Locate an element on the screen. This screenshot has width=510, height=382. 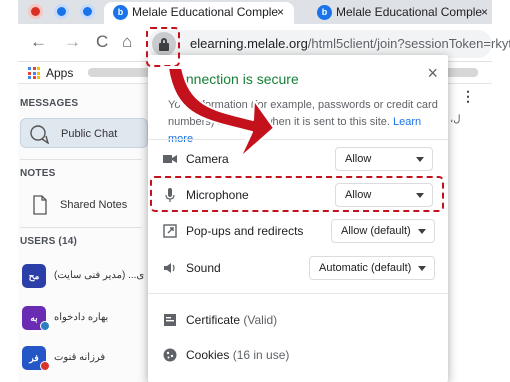
page-text: ،ل is located at coordinates (455, 119).